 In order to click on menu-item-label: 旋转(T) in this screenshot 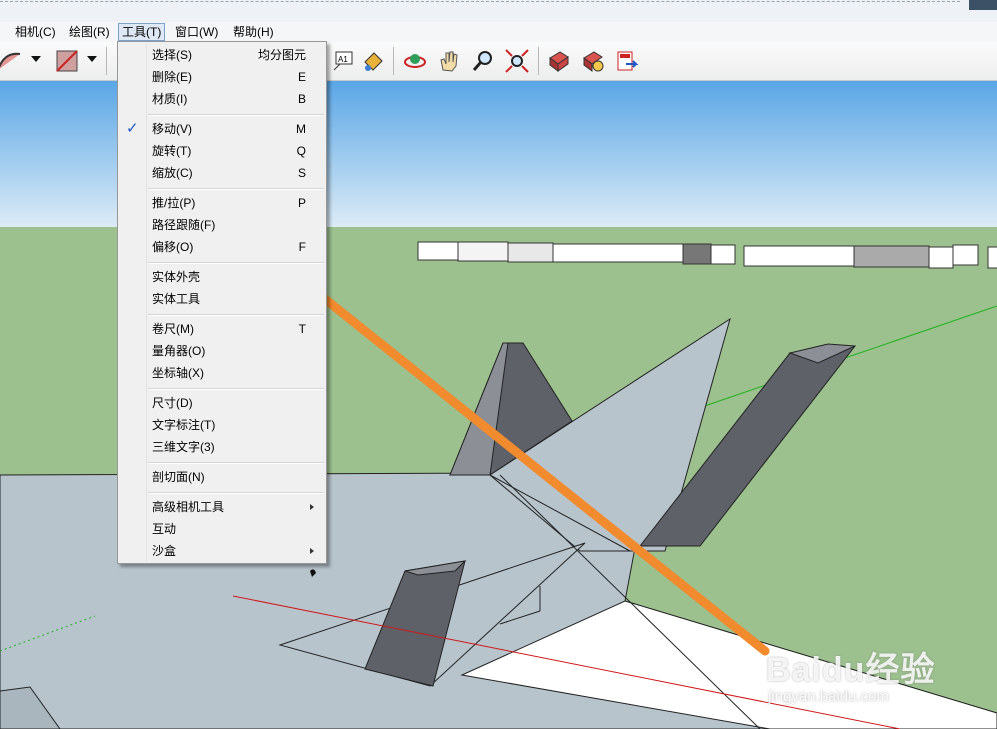, I will do `click(172, 151)`.